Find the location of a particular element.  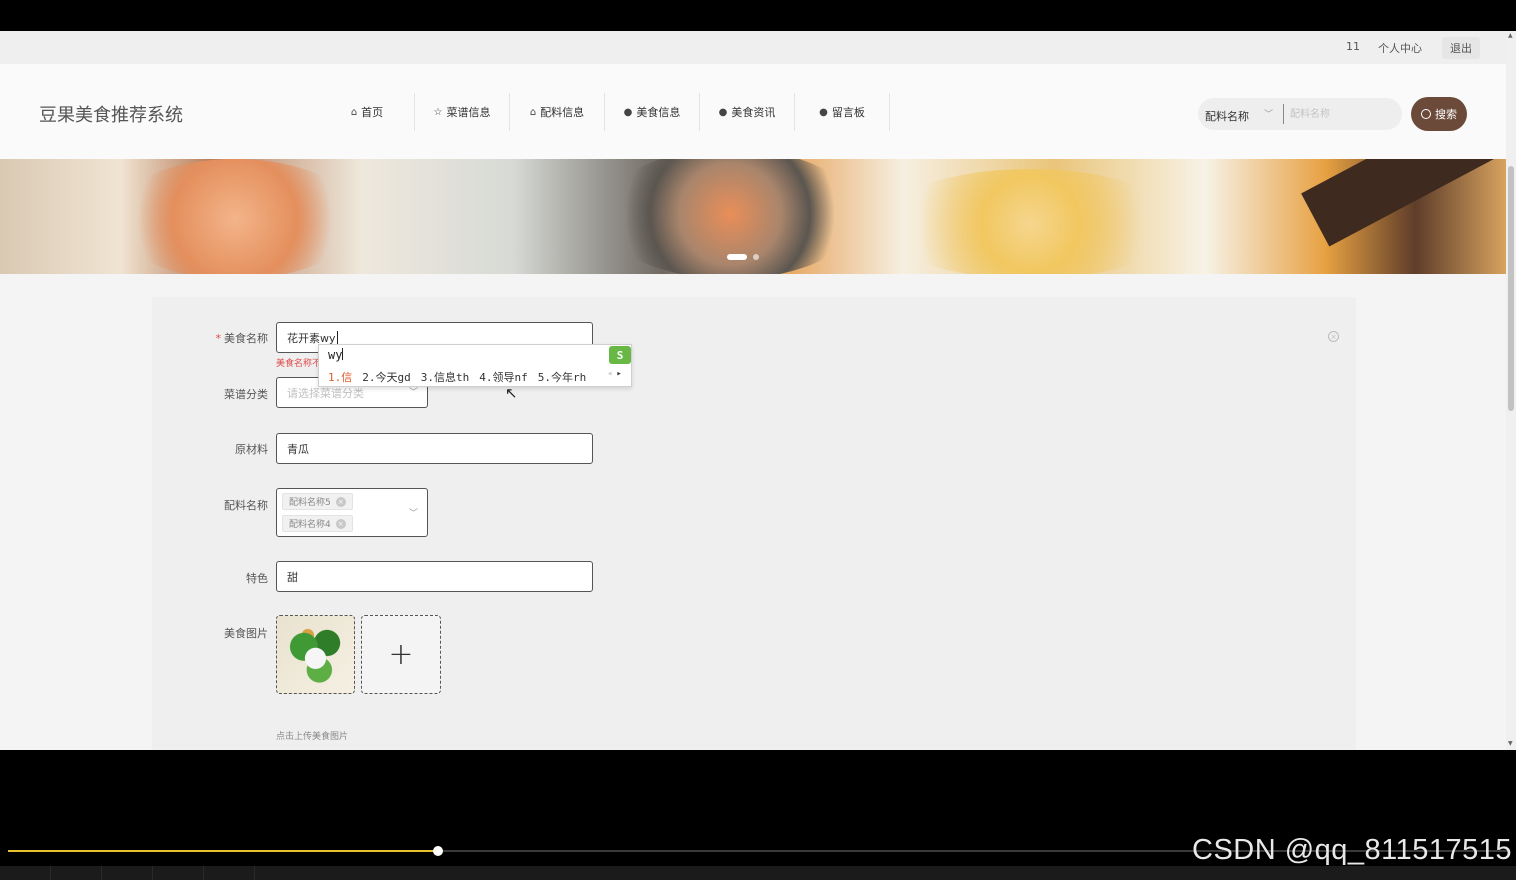

feature-value: 甜 is located at coordinates (292, 577).